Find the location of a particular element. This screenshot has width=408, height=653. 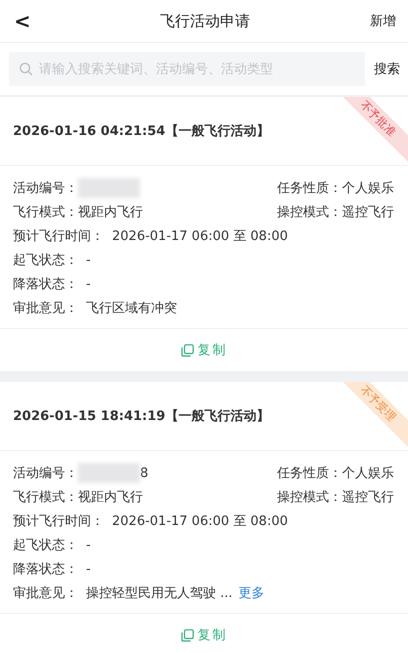

add-button: 新增 is located at coordinates (376, 21).